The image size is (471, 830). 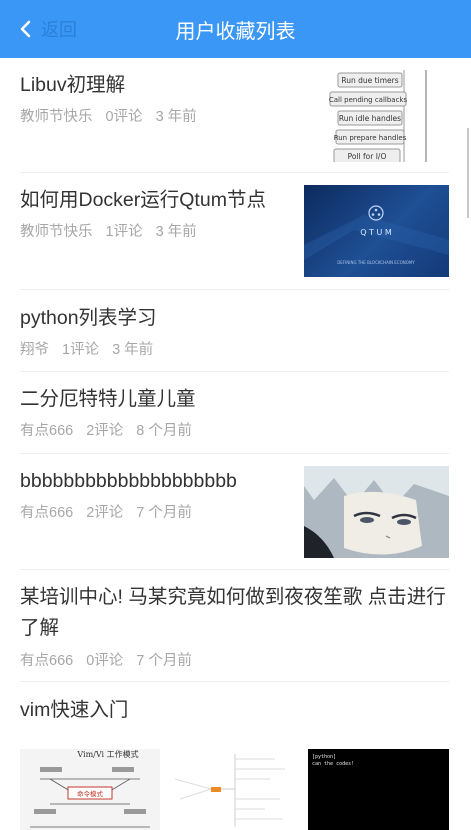 I want to click on item-time: 8 个月前, so click(x=164, y=431).